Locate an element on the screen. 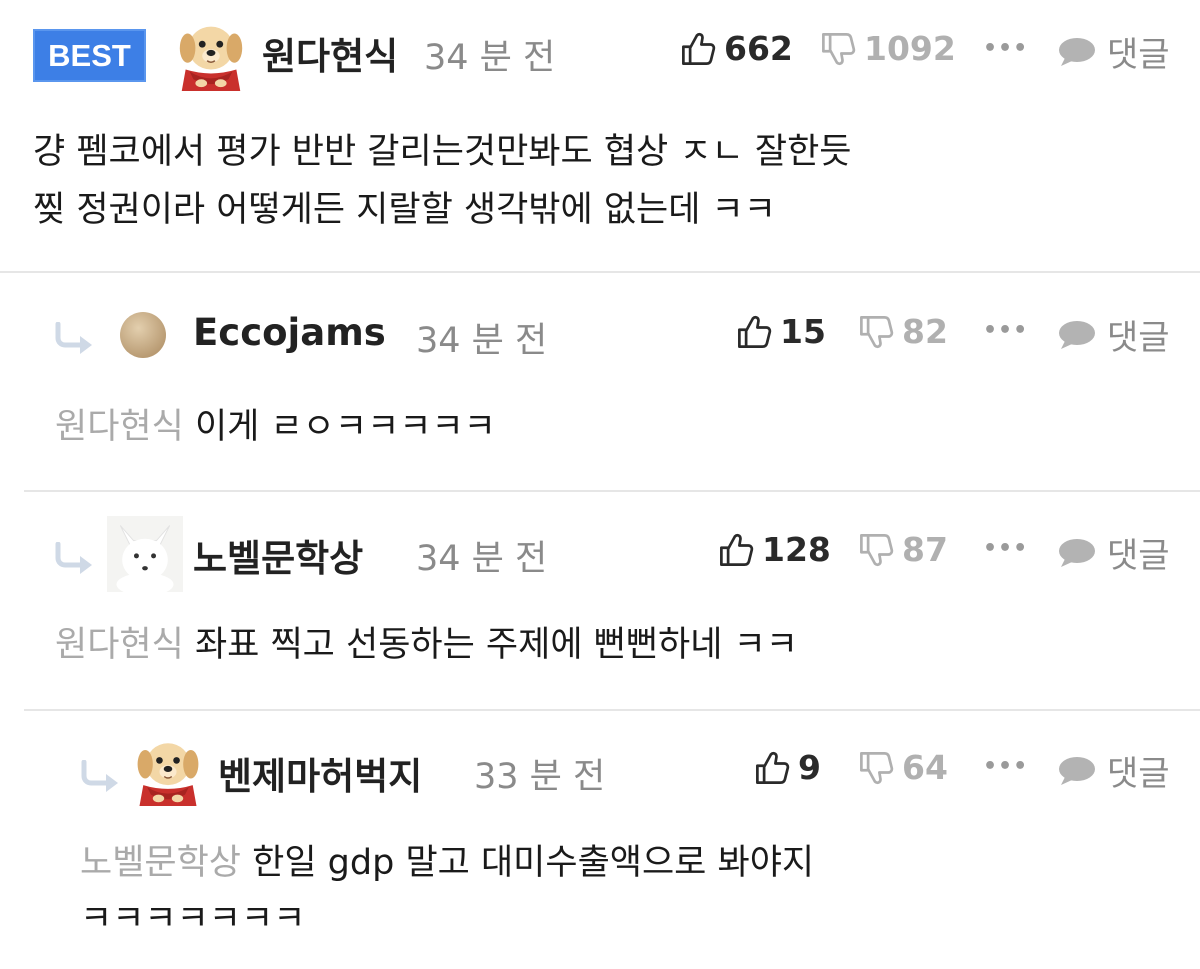 The height and width of the screenshot is (969, 1200). white-fox-avatar is located at coordinates (145, 554).